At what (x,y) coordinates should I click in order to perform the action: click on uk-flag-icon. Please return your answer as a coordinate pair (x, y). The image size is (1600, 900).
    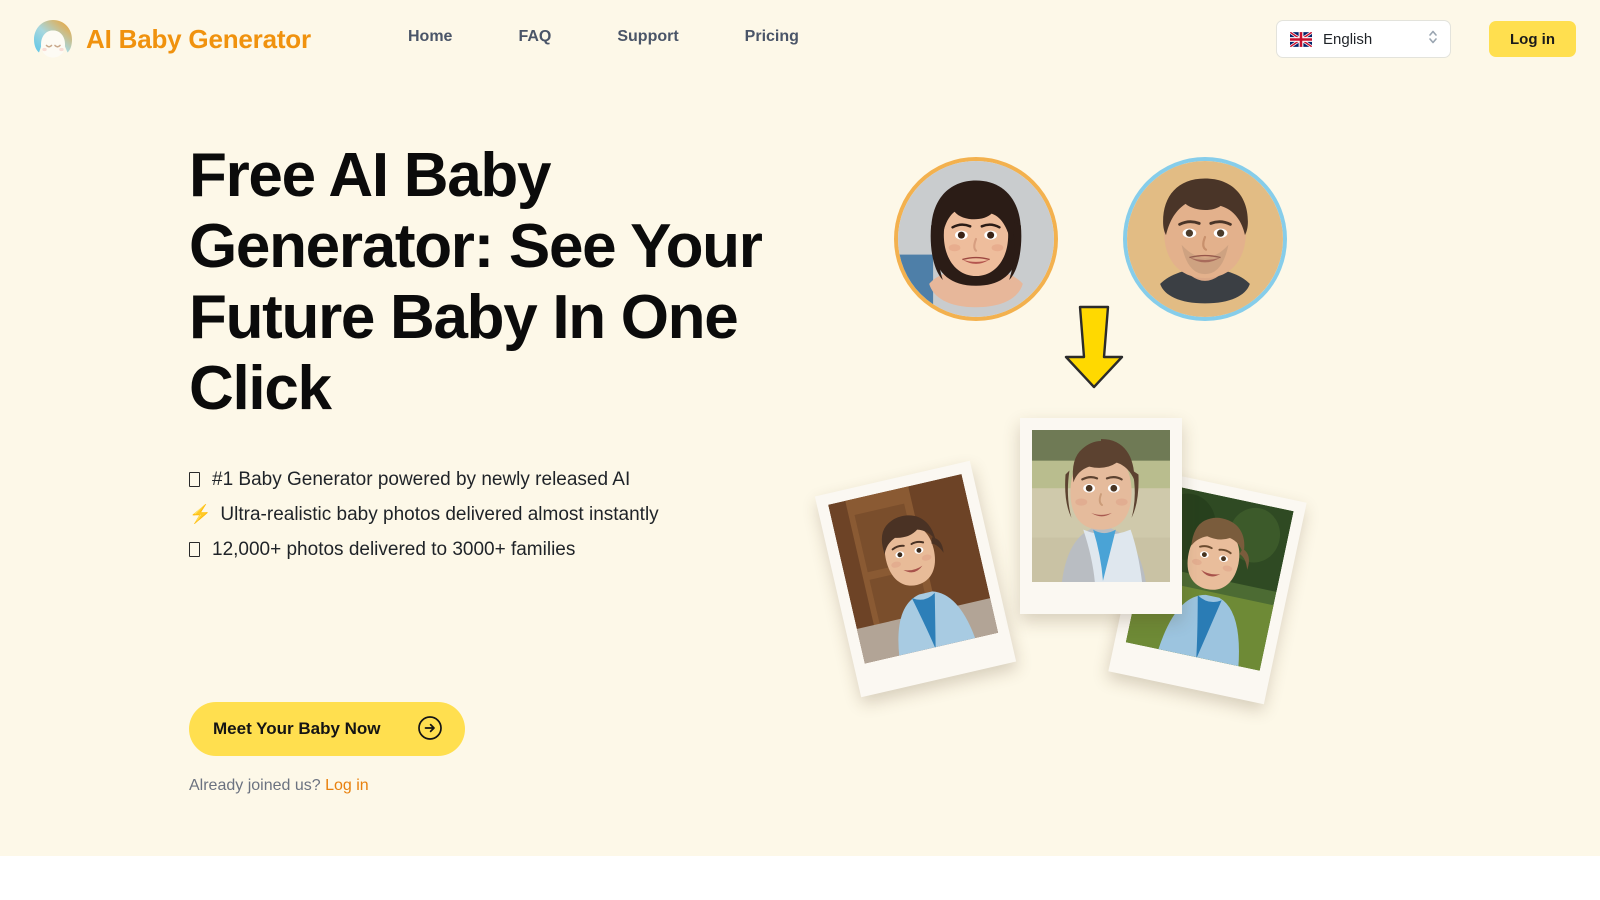
    Looking at the image, I should click on (1301, 39).